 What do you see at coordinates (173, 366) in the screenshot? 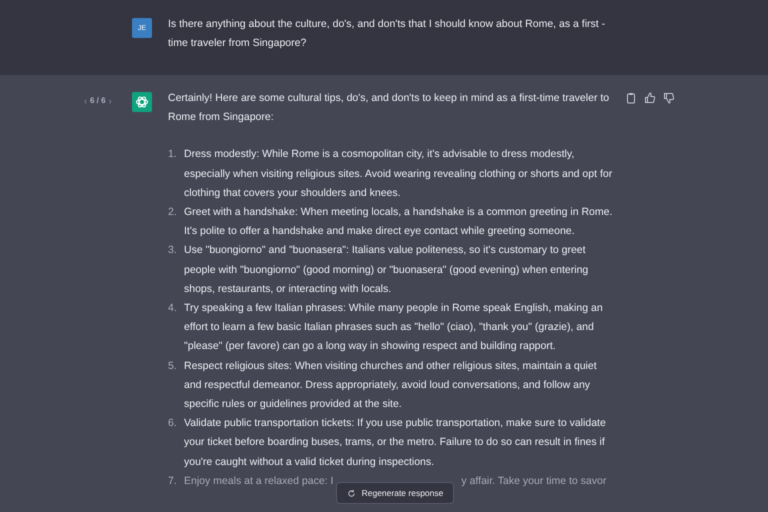
I see `list-number: 5.` at bounding box center [173, 366].